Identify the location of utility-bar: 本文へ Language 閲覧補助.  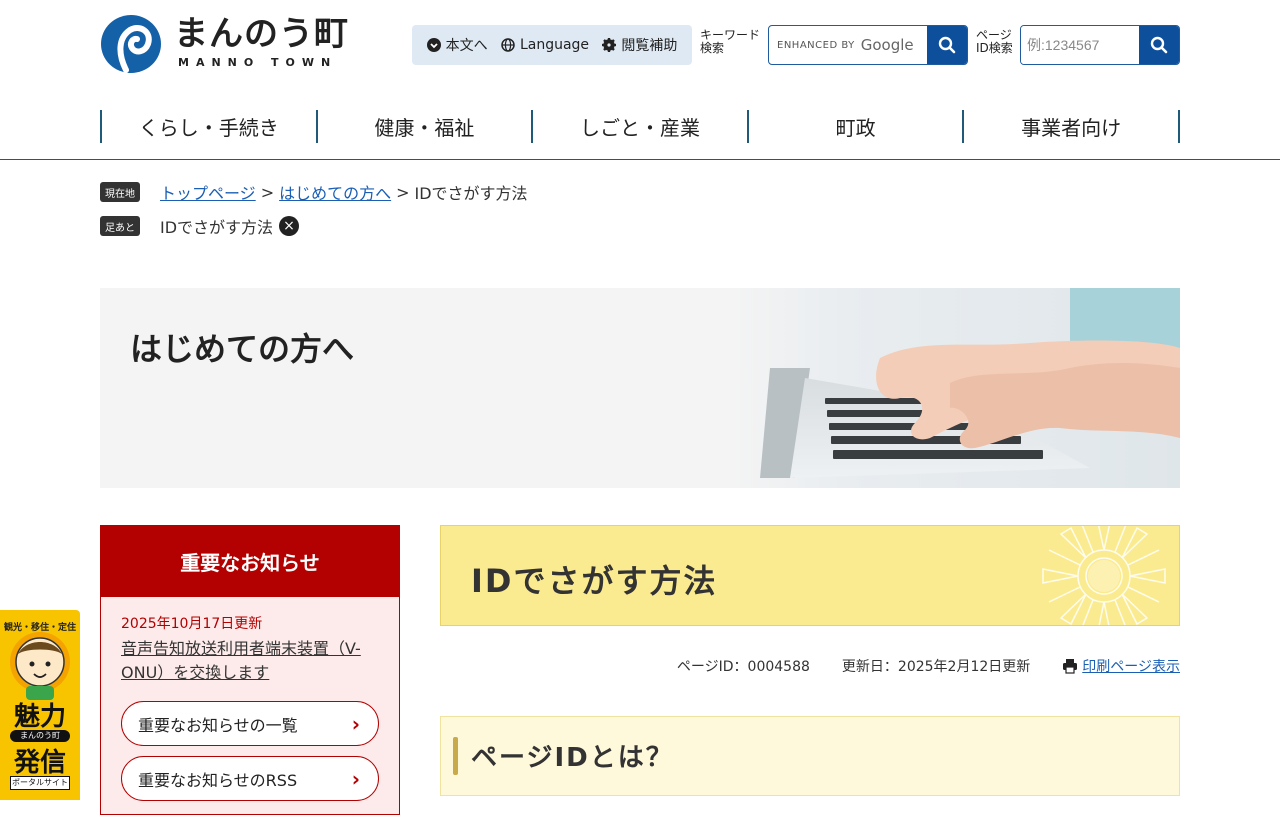
(552, 45).